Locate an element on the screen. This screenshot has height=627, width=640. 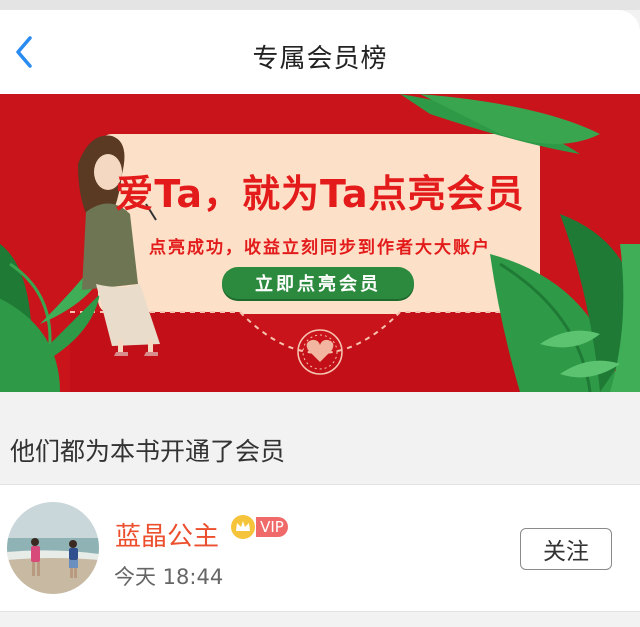
light-up-membership-button: 立即点亮会员 is located at coordinates (318, 283).